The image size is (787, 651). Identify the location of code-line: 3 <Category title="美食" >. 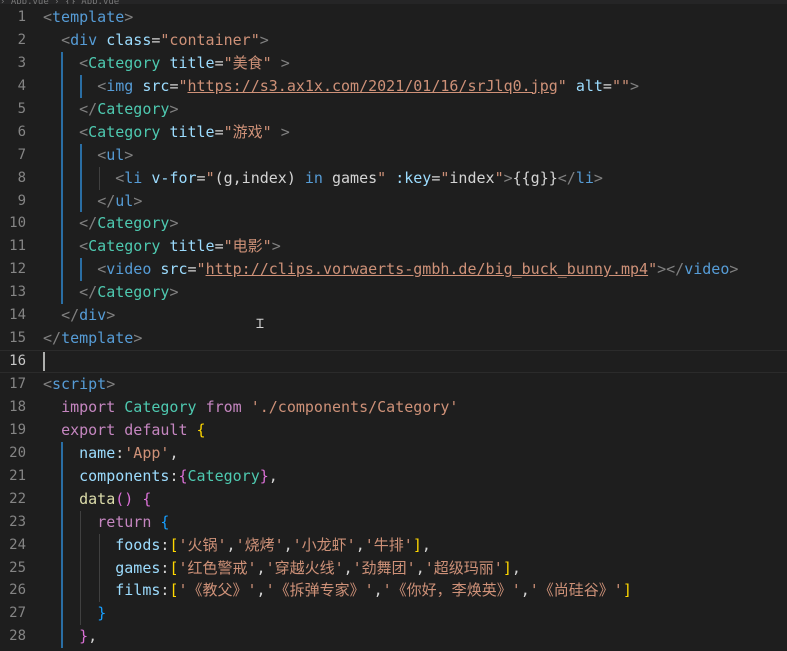
(393, 63).